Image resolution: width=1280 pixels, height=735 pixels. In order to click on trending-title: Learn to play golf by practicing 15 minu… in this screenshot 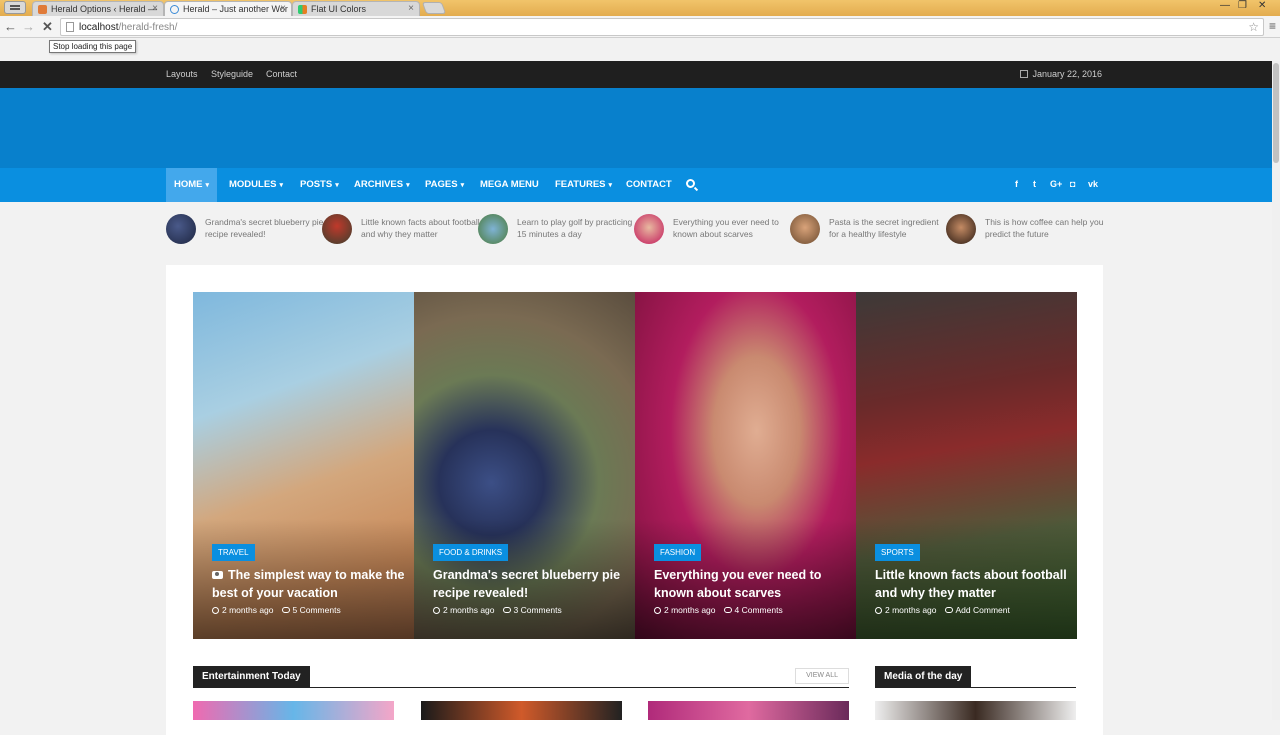, I will do `click(575, 228)`.